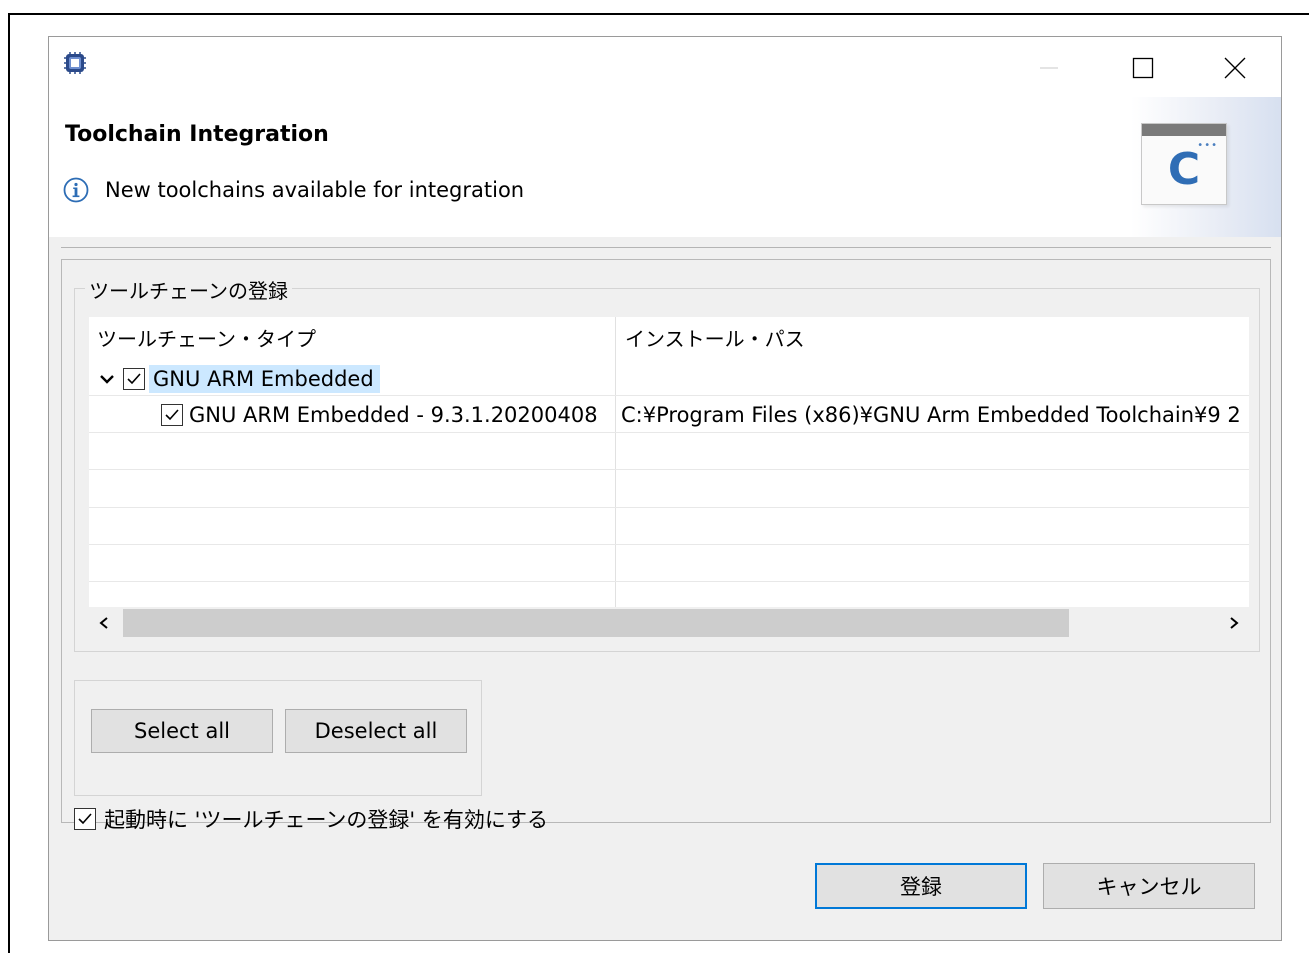 Image resolution: width=1309 pixels, height=953 pixels. Describe the element at coordinates (393, 415) in the screenshot. I see `child-label: GNU ARM Embedded - 9.3.1.20200408` at that location.